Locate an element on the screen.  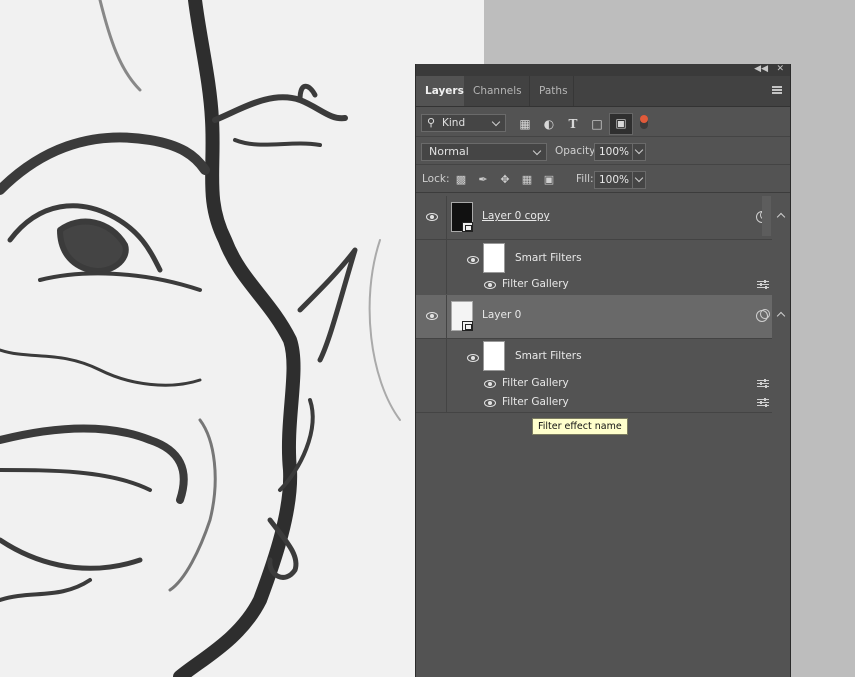
tab-channels: Channels is located at coordinates (497, 91).